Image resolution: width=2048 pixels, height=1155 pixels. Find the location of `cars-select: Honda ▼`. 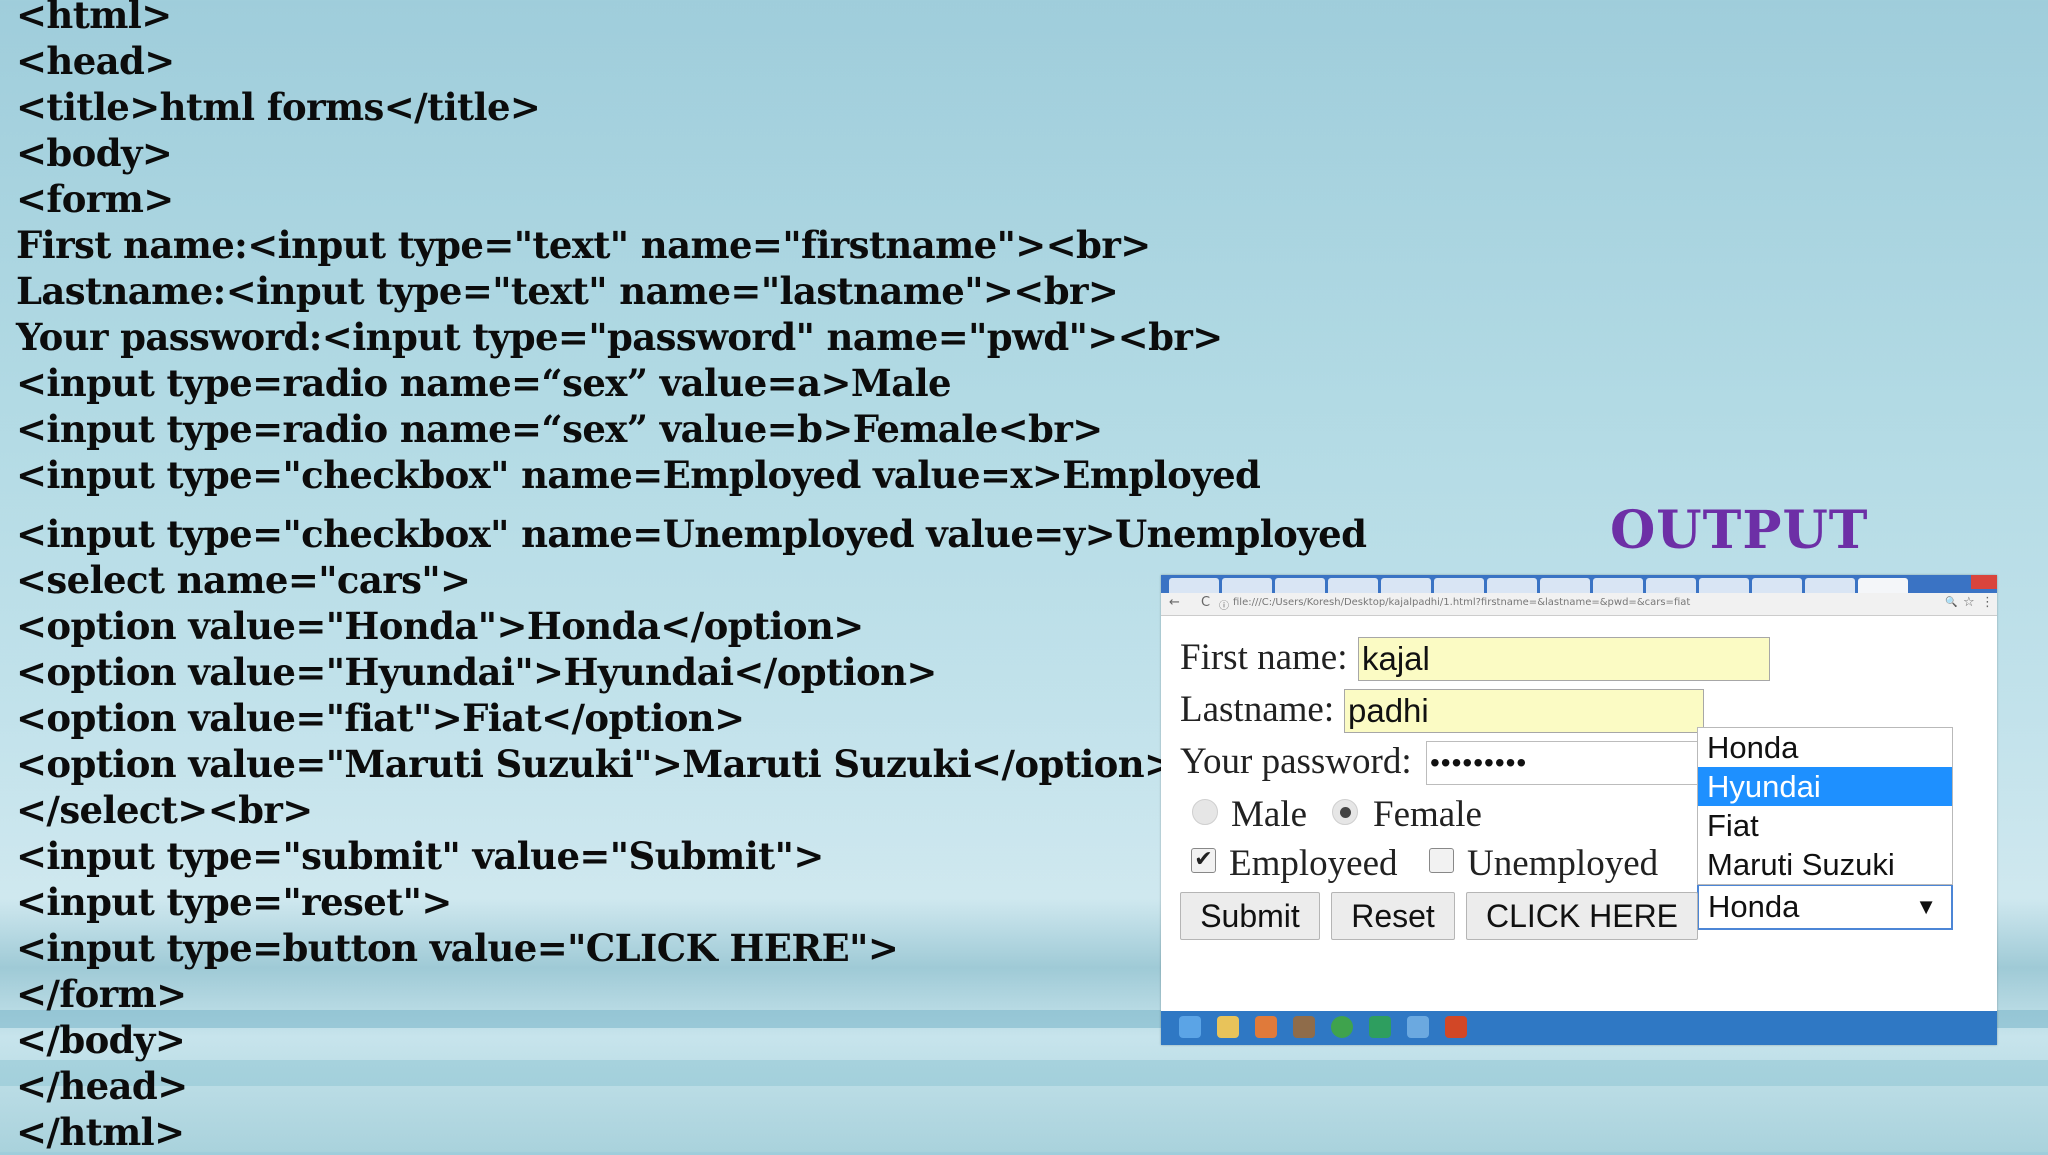

cars-select: Honda ▼ is located at coordinates (1825, 907).